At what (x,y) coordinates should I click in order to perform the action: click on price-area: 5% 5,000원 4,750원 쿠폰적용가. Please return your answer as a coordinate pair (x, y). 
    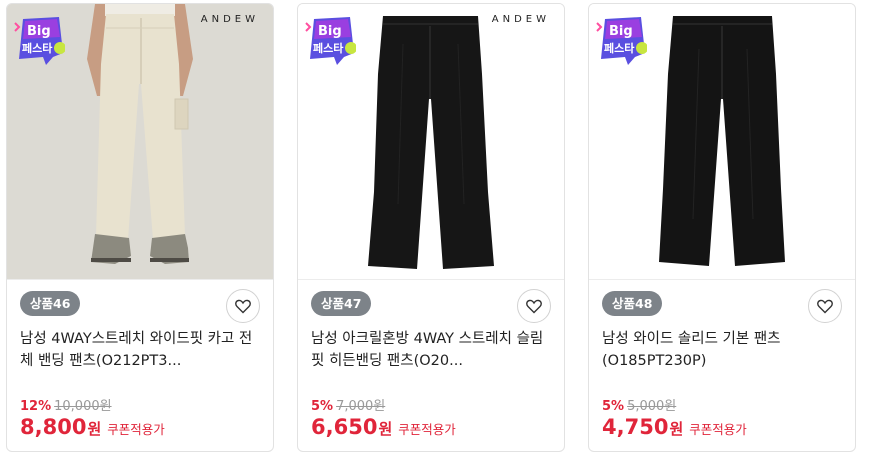
    Looking at the image, I should click on (674, 417).